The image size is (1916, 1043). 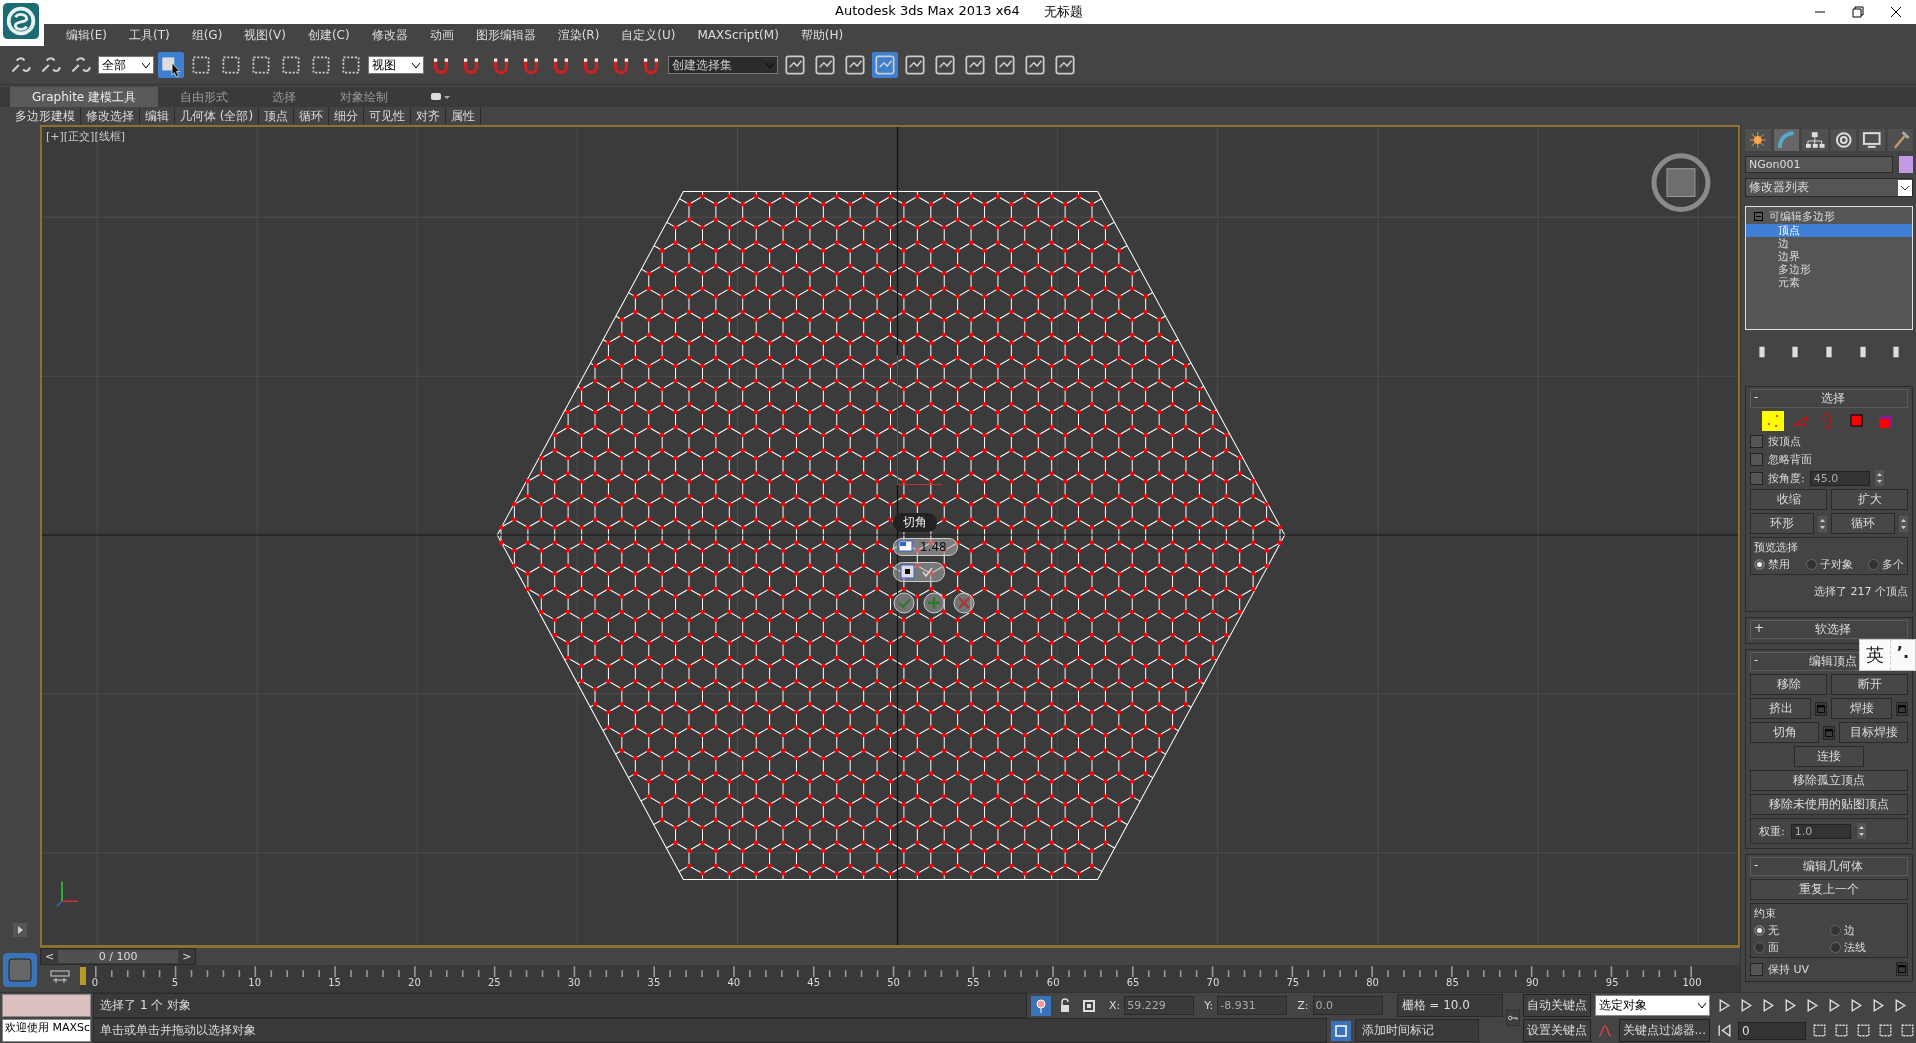 I want to click on rollout-header: - 选择, so click(x=1829, y=398).